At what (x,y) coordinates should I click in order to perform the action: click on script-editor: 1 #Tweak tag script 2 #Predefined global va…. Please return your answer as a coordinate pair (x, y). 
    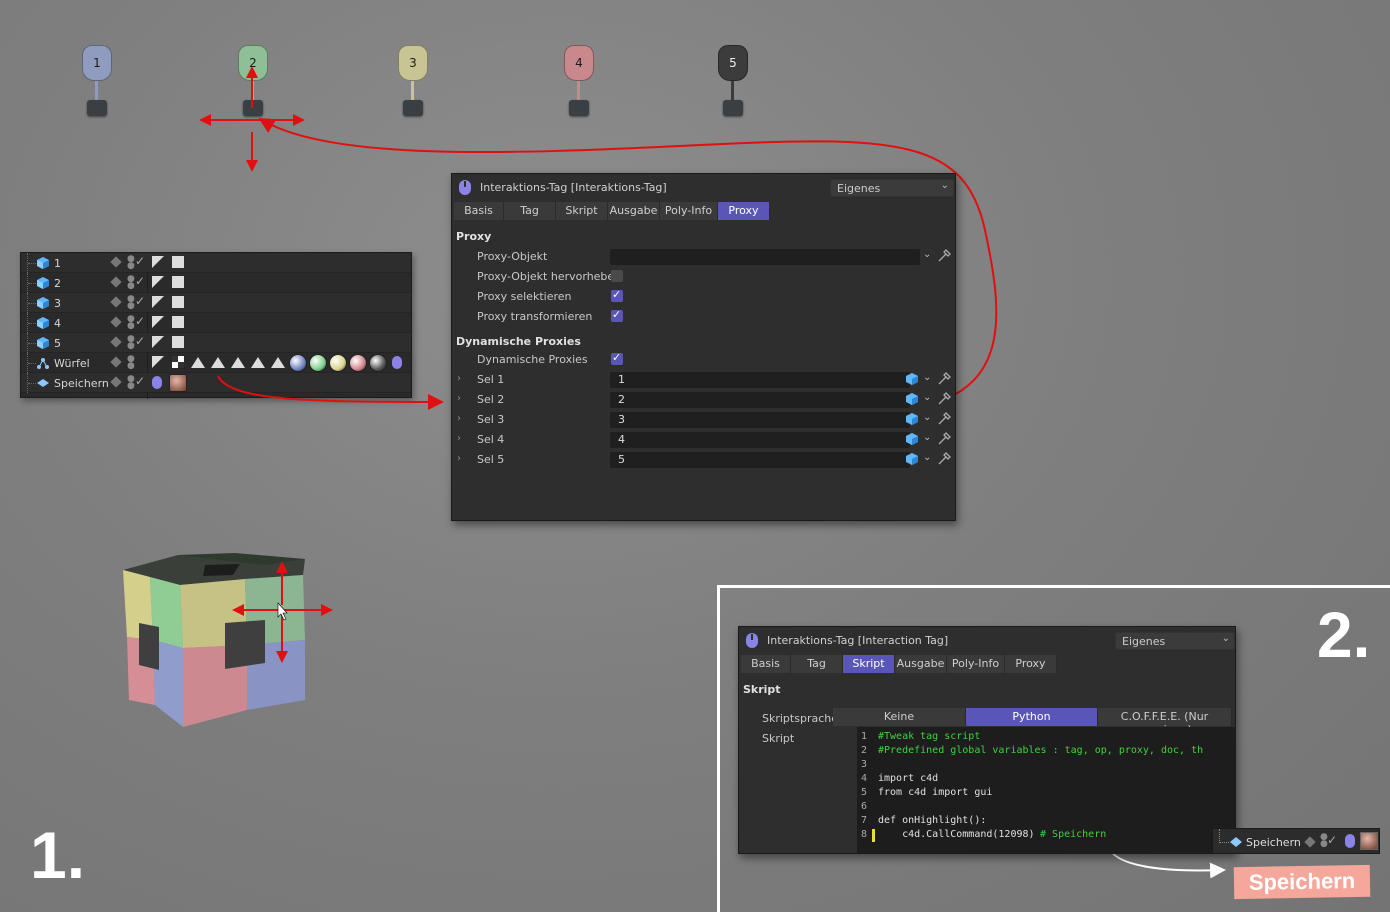
    Looking at the image, I should click on (1046, 790).